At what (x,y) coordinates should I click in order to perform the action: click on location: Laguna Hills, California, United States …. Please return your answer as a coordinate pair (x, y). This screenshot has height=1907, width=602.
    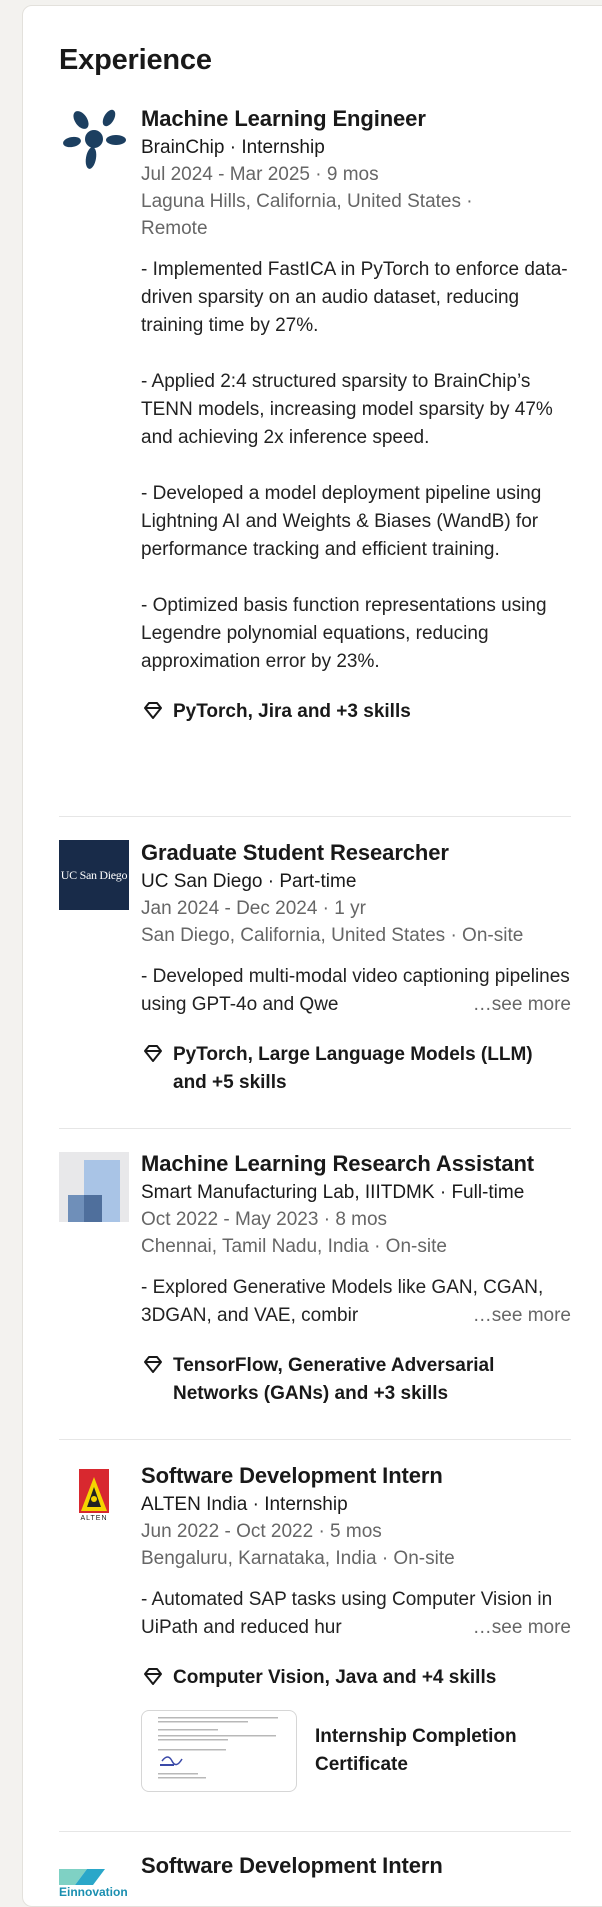
    Looking at the image, I should click on (307, 201).